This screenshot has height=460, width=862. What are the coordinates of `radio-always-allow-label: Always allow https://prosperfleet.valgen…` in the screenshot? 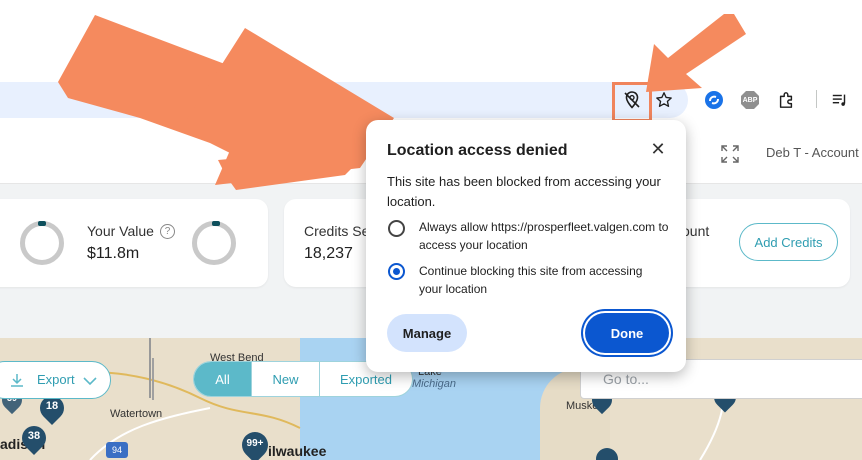 It's located at (544, 236).